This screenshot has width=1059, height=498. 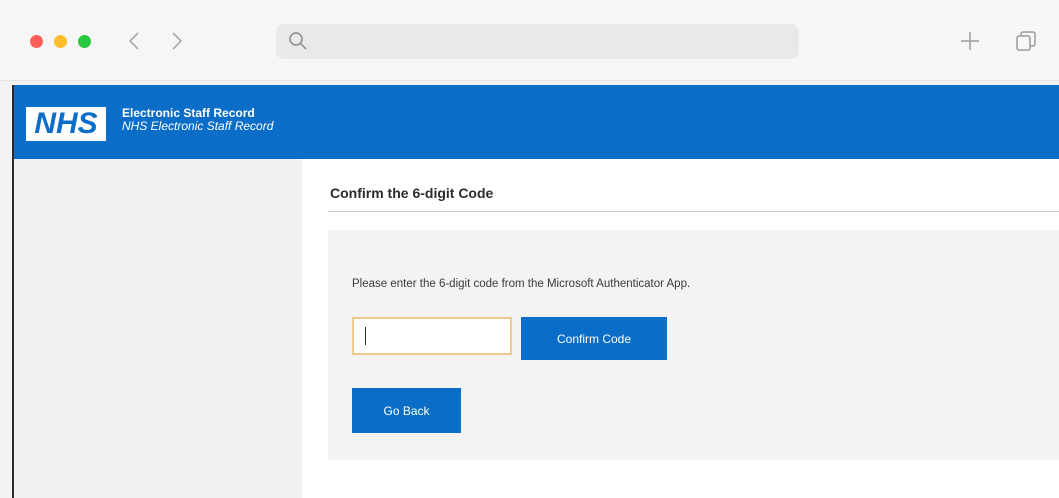 I want to click on address-input, so click(x=553, y=42).